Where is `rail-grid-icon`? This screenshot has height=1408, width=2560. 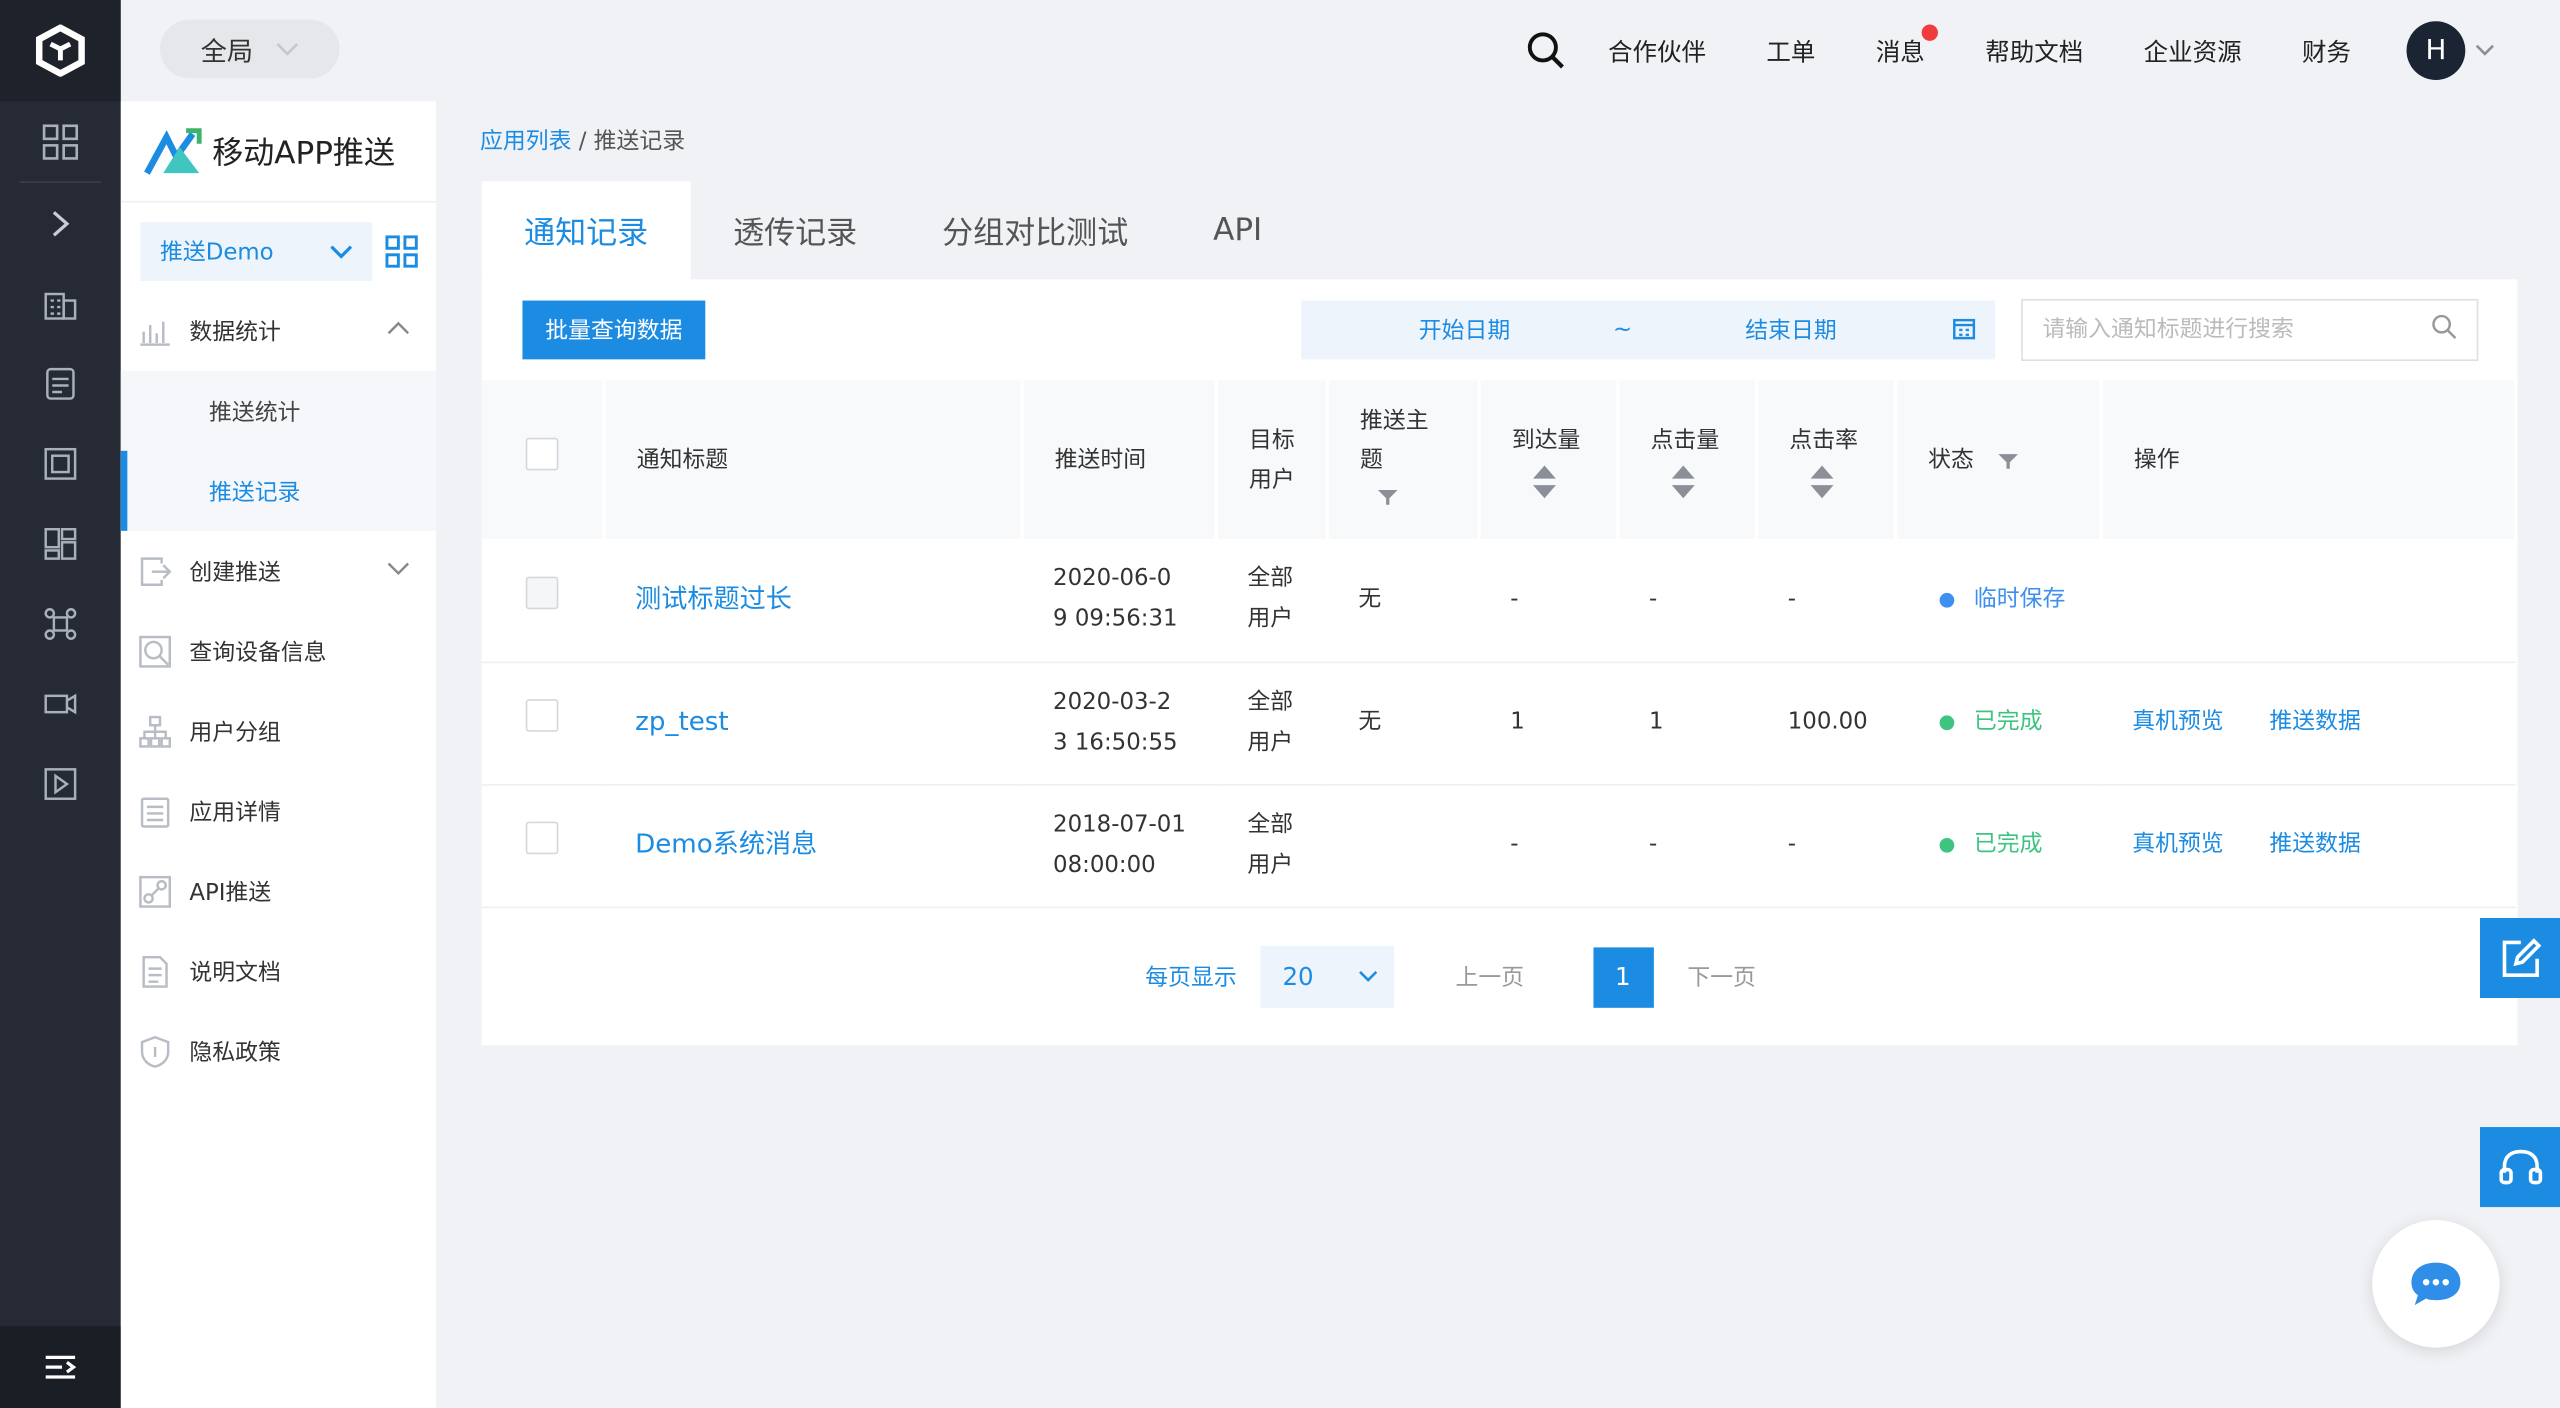 rail-grid-icon is located at coordinates (60, 141).